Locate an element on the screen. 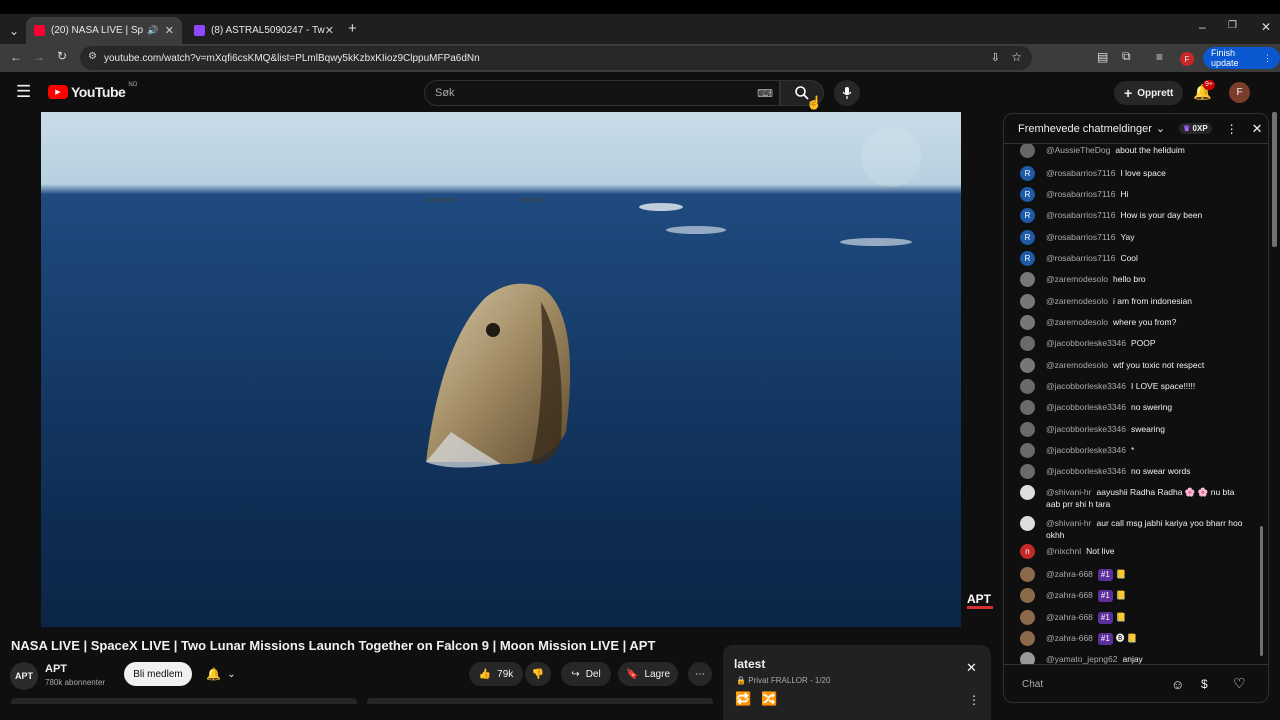 The width and height of the screenshot is (1280, 720). youtube-logo: ▶ YouTube NO is located at coordinates (92, 91).